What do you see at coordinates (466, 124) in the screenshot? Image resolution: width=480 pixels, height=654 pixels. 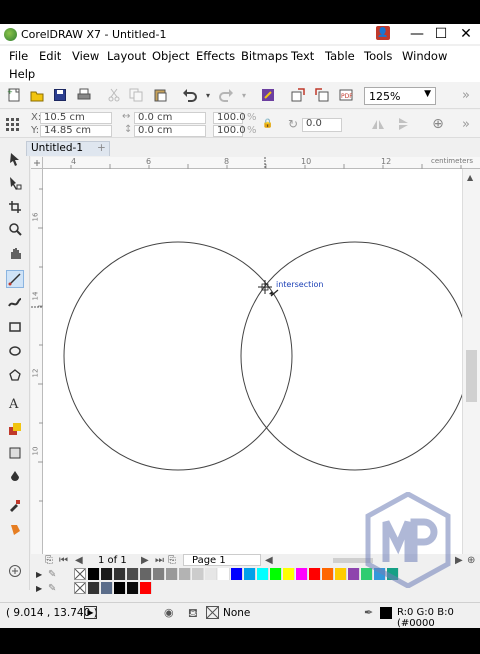 I see `propertybar-overflow-icon: »` at bounding box center [466, 124].